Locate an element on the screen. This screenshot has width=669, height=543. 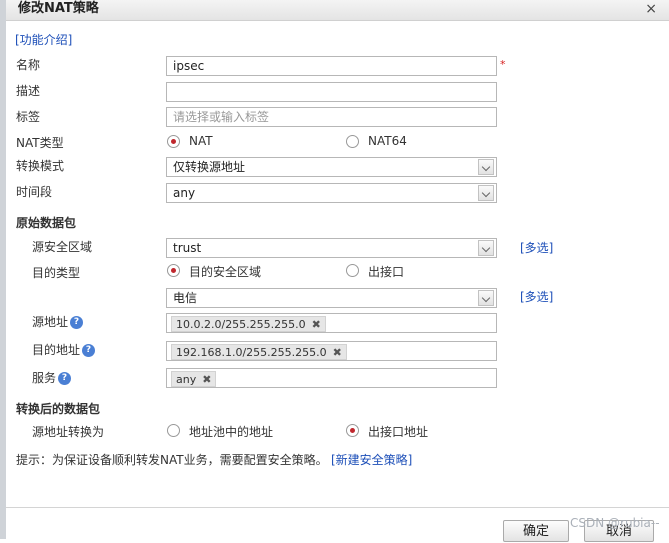
tag-placeholder: 请选择或输入标签 is located at coordinates (221, 117).